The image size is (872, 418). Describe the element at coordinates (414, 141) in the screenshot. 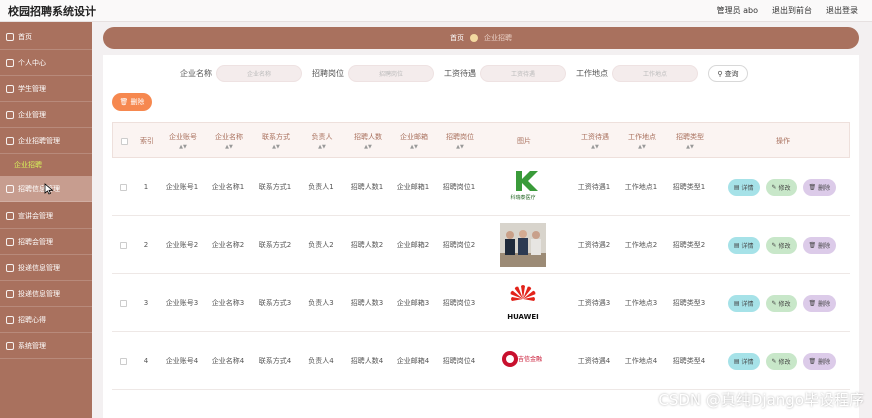

I see `col-email: 企业邮箱 ▲▼` at that location.